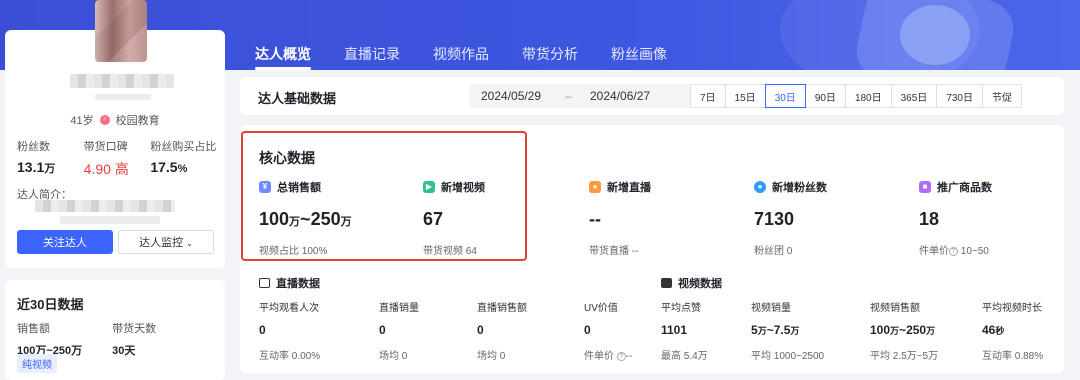 The image size is (1080, 380). What do you see at coordinates (511, 96) in the screenshot?
I see `start-date: 2024/05/29` at bounding box center [511, 96].